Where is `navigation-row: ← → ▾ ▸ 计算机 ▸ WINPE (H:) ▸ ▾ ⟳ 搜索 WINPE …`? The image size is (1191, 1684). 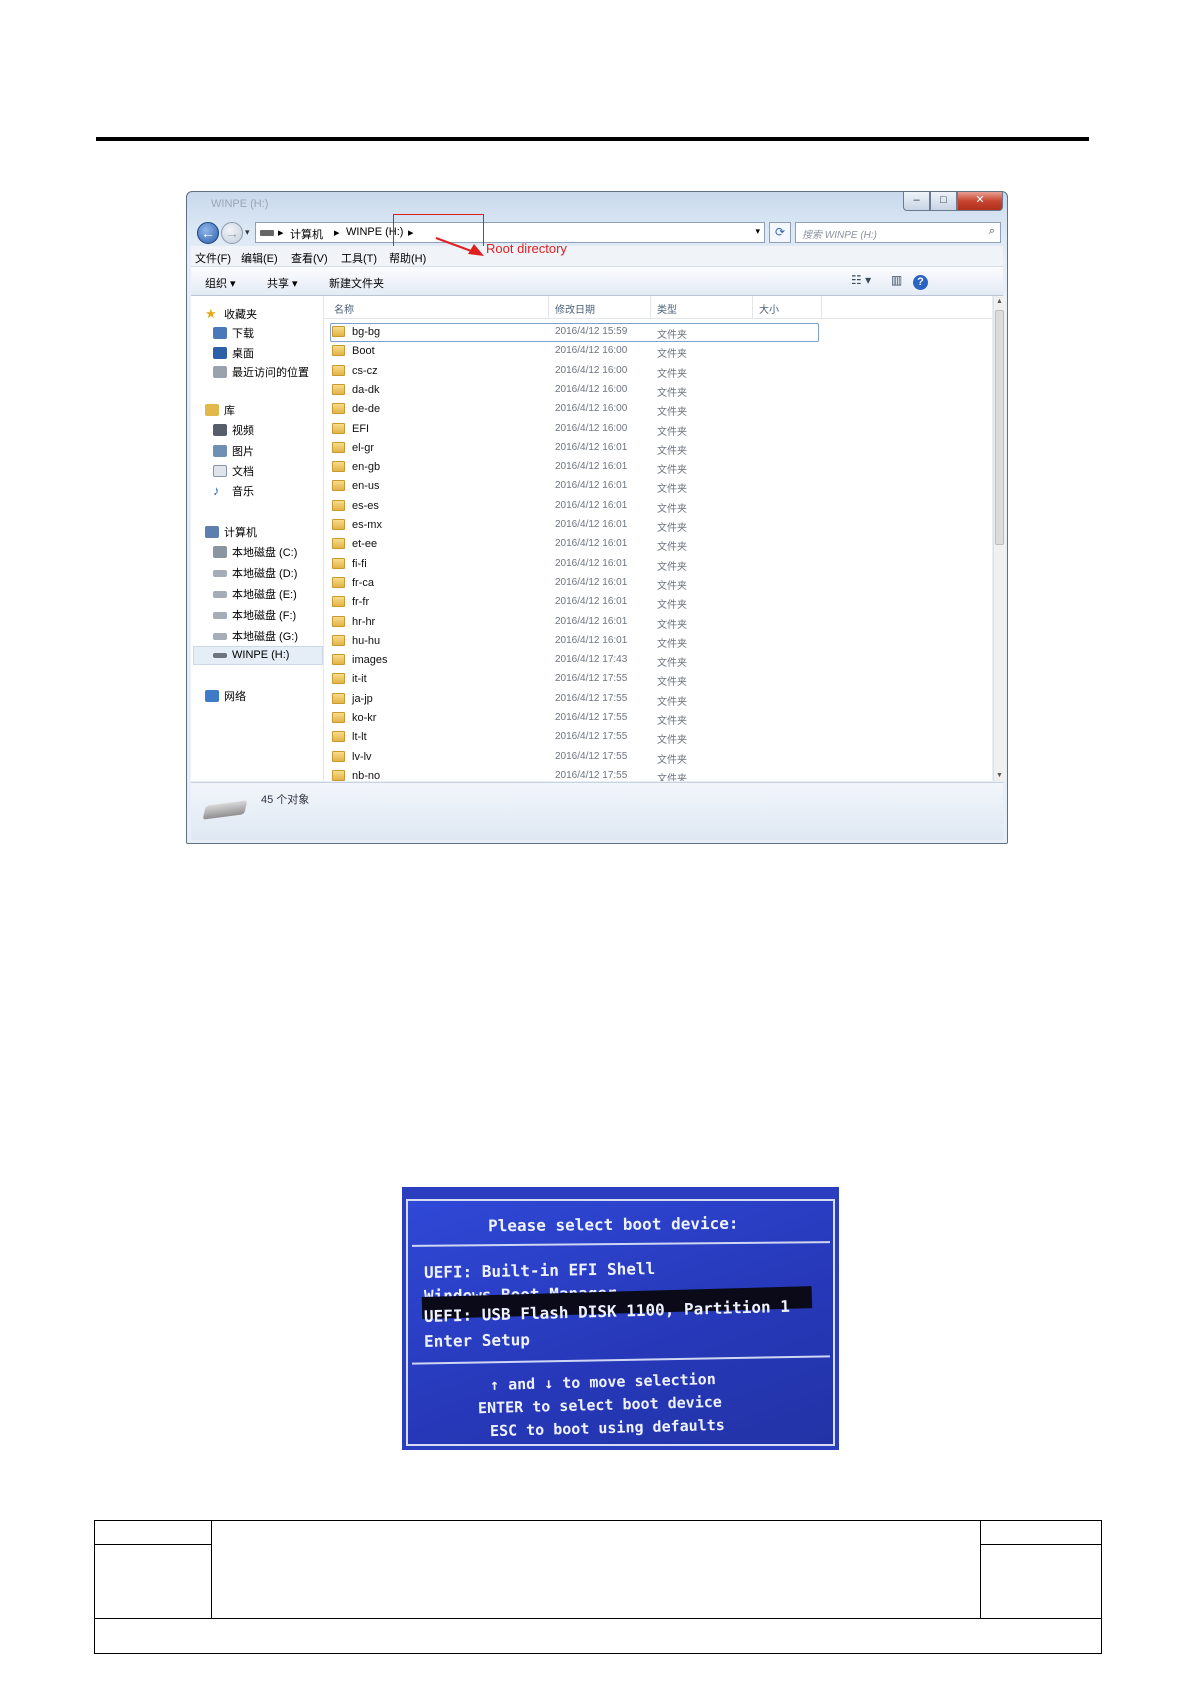
navigation-row: ← → ▾ ▸ 计算机 ▸ WINPE (H:) ▸ ▾ ⟳ 搜索 WINPE … is located at coordinates (598, 231).